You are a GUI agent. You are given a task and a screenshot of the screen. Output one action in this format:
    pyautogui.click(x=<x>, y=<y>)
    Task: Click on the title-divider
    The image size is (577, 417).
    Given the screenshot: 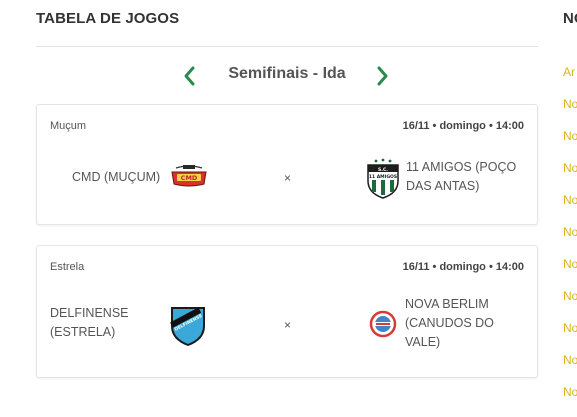 What is the action you would take?
    pyautogui.click(x=287, y=46)
    